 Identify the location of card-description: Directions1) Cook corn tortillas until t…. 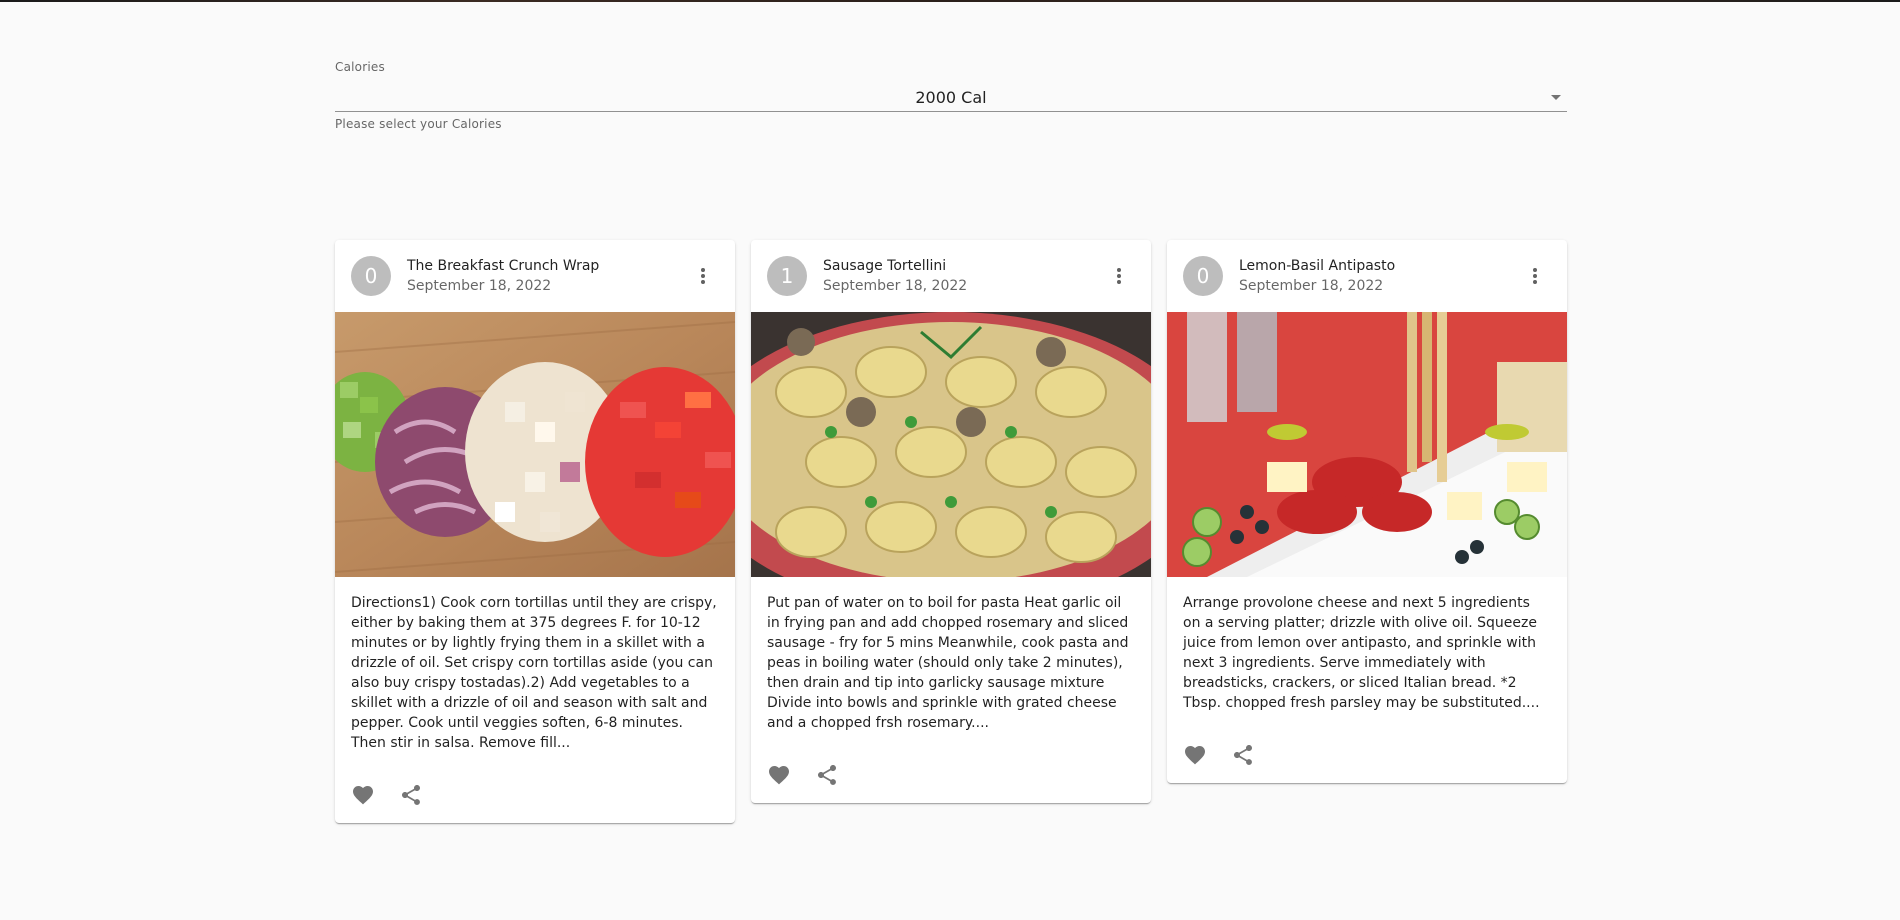
(534, 673).